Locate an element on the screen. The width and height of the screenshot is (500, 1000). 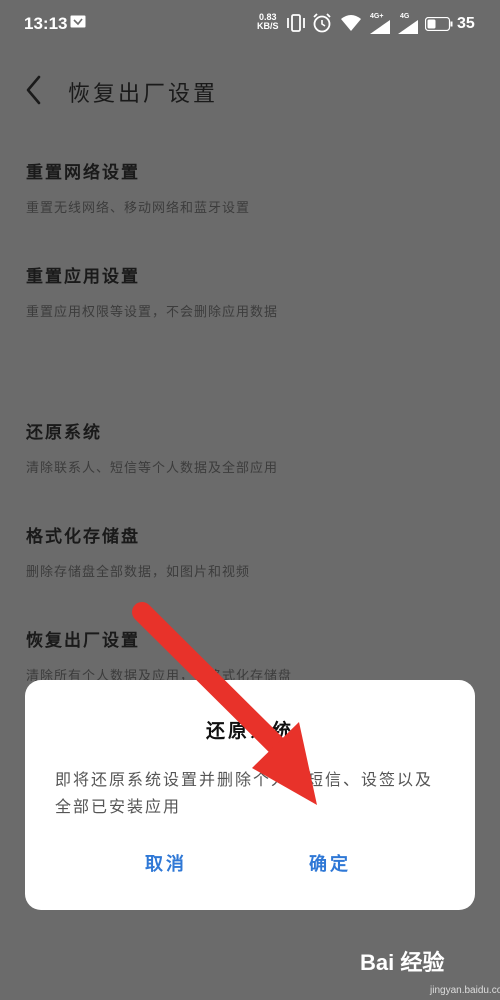
watermark: Bai 经验 jingyan.baidu.com is located at coordinates (430, 970).